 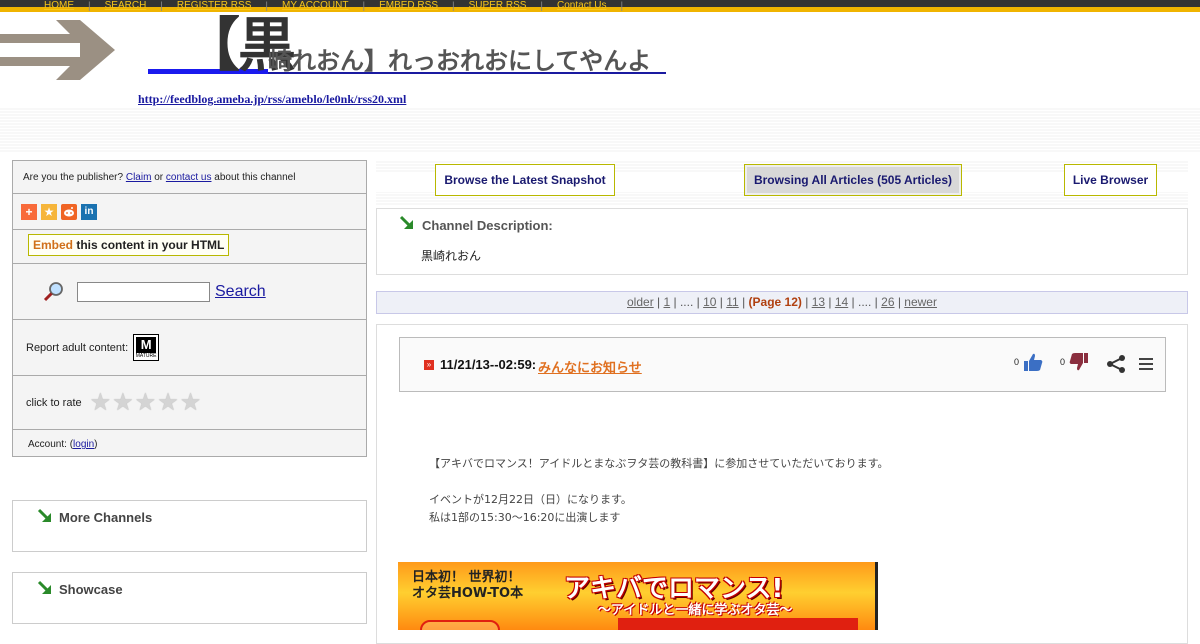 What do you see at coordinates (83, 444) in the screenshot?
I see `login-link: login` at bounding box center [83, 444].